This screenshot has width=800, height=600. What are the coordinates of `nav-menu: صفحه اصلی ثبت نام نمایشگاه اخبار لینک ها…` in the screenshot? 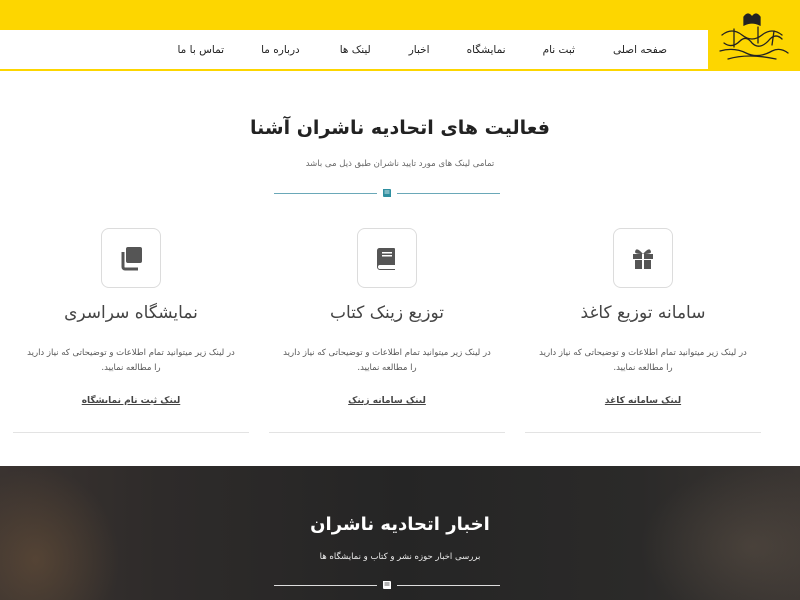 It's located at (442, 49).